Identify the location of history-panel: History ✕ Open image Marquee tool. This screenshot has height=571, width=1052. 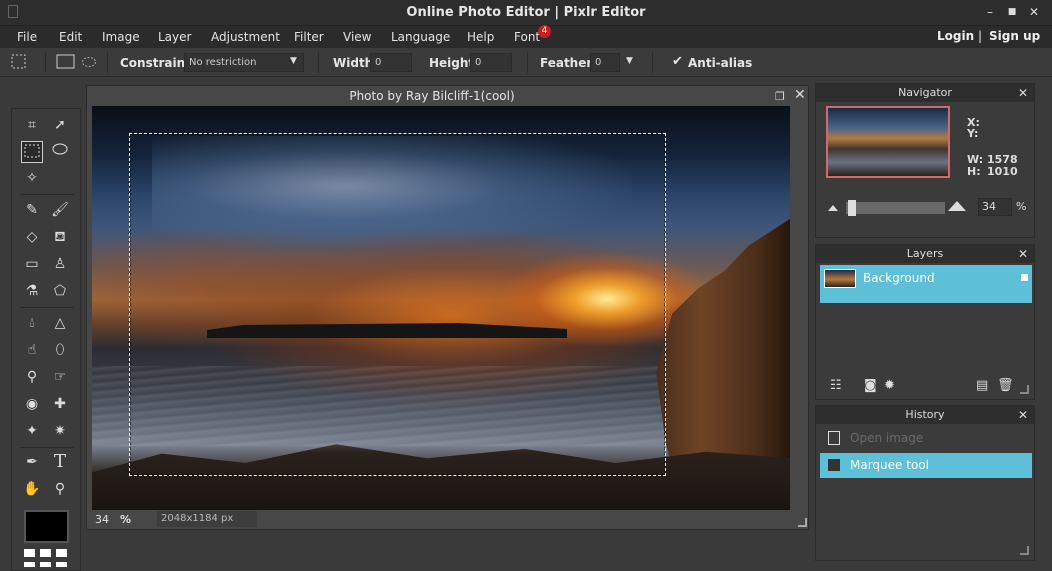
(925, 483).